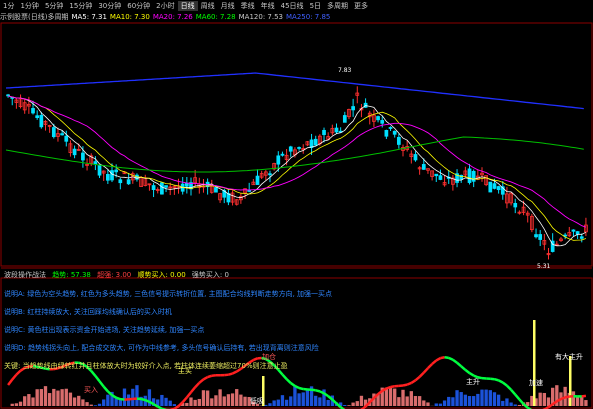  Describe the element at coordinates (91, 390) in the screenshot. I see `signal-buy: 买入` at that location.